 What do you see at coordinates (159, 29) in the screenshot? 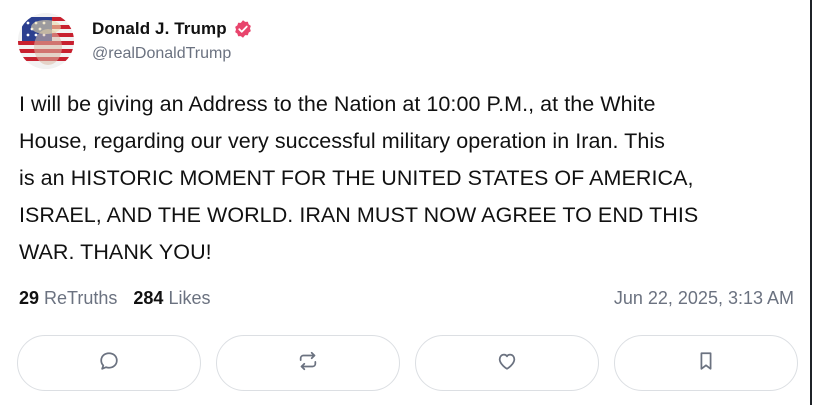
I see `author-display-name: Donald J. Trump` at bounding box center [159, 29].